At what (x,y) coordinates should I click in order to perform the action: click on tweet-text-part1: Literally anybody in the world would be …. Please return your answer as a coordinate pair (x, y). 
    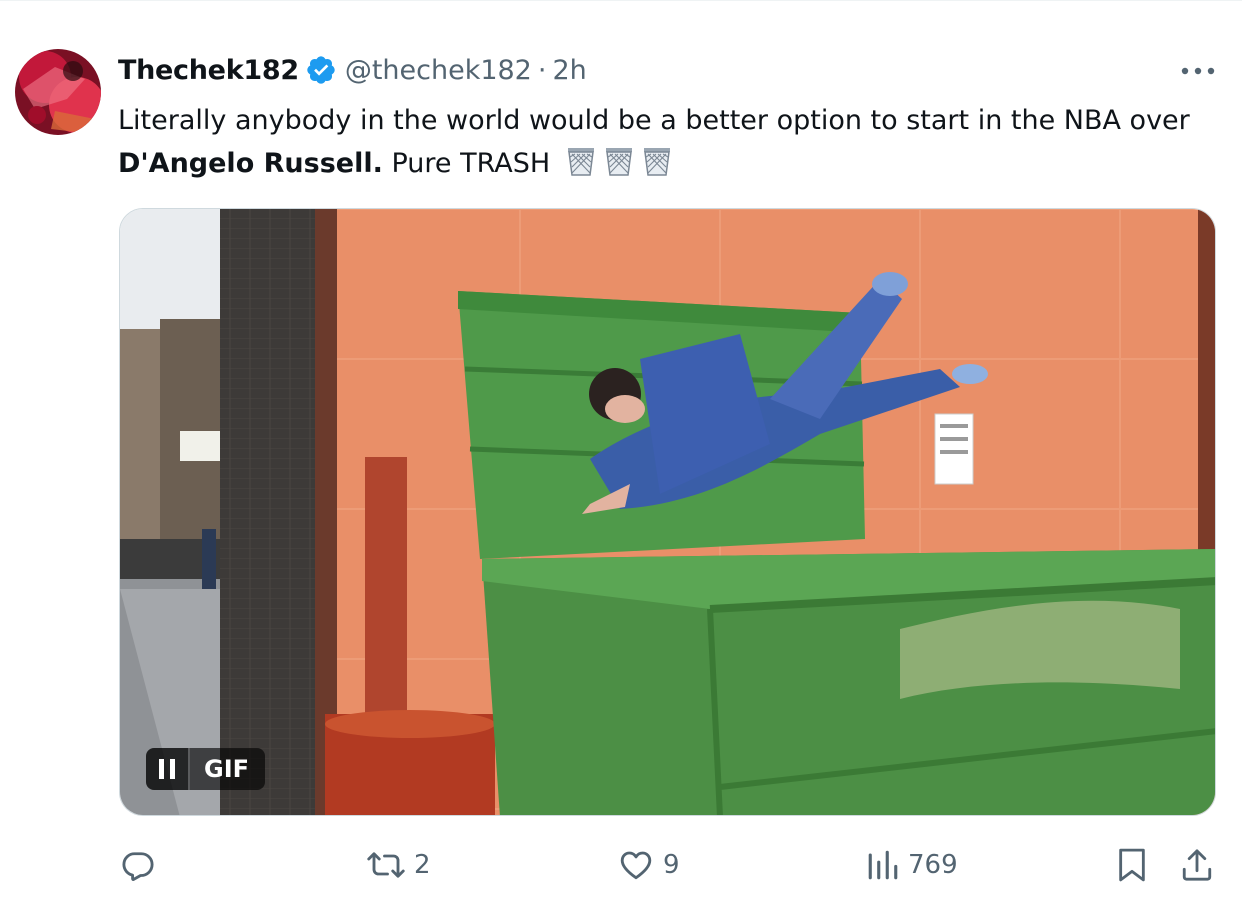
    Looking at the image, I should click on (654, 120).